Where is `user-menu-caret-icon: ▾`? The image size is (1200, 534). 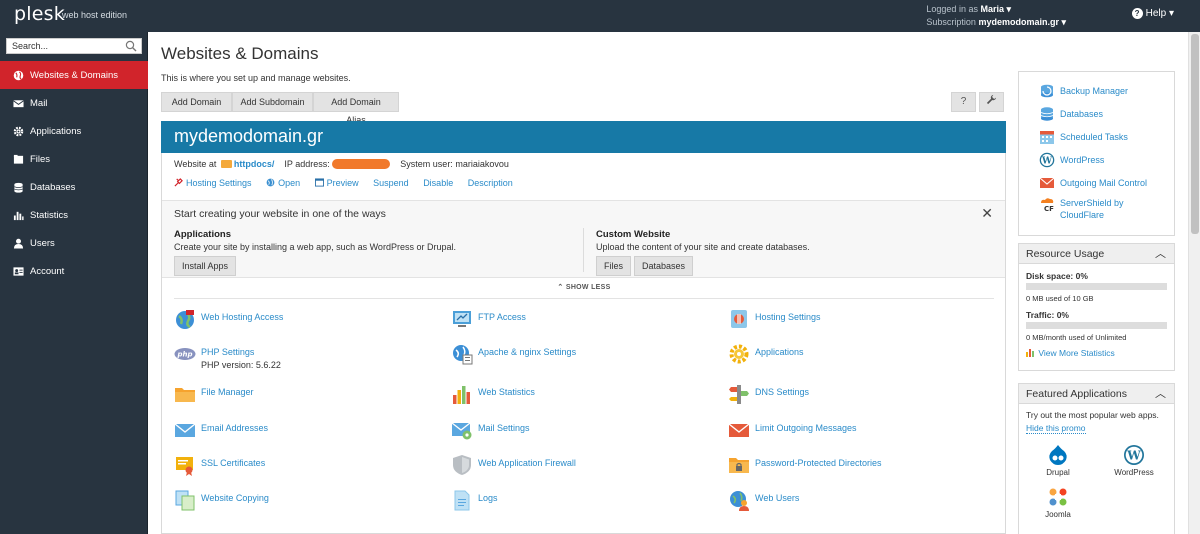
user-menu-caret-icon: ▾ is located at coordinates (1007, 9).